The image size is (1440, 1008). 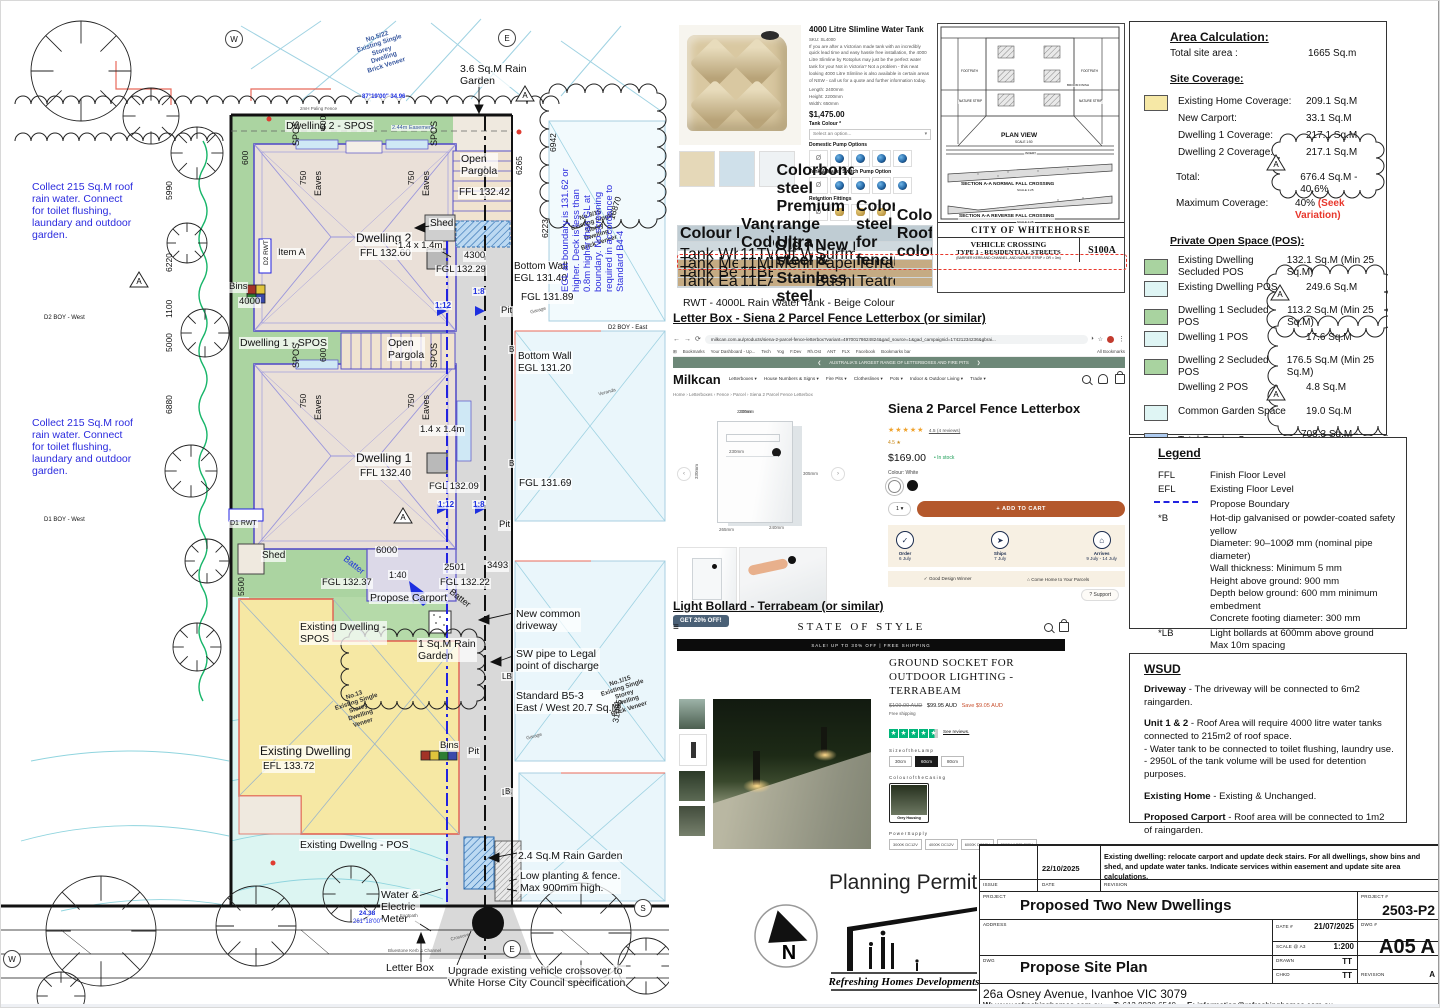 I want to click on size-button: 60cm, so click(x=927, y=762).